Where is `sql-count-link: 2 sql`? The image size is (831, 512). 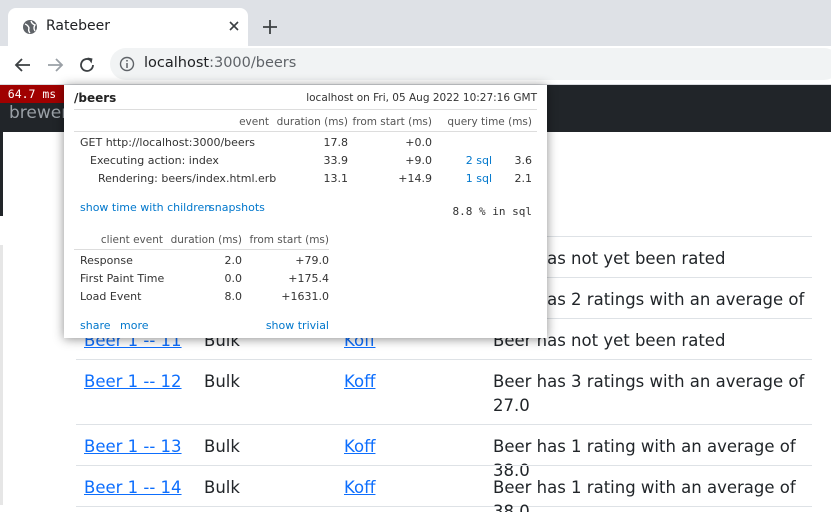
sql-count-link: 2 sql is located at coordinates (479, 160).